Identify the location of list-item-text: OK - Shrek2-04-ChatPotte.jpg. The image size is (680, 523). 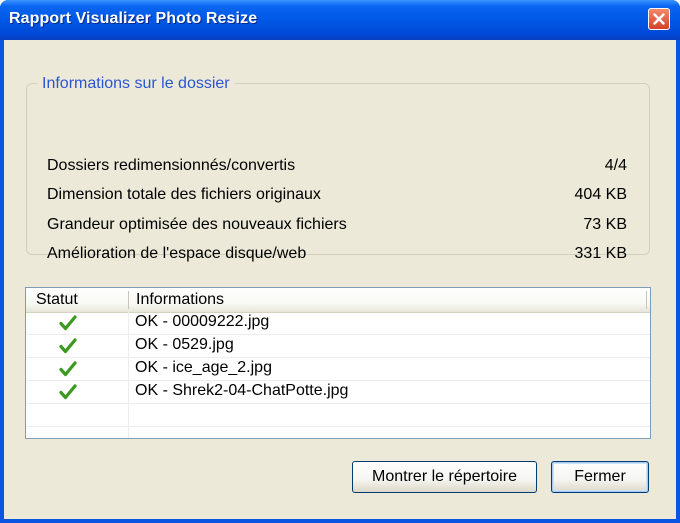
(242, 390).